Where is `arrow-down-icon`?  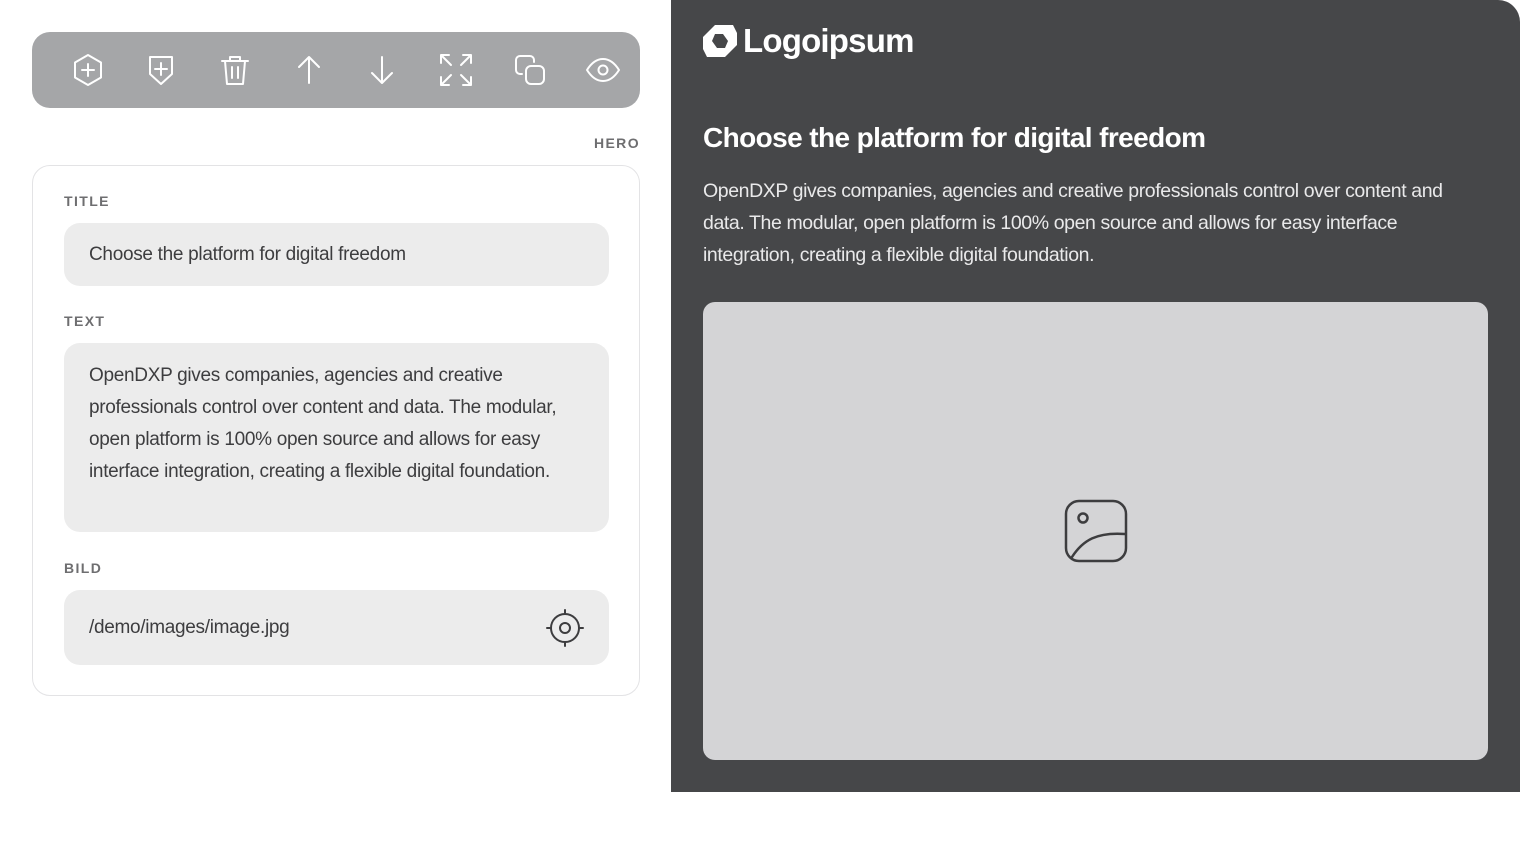
arrow-down-icon is located at coordinates (382, 70).